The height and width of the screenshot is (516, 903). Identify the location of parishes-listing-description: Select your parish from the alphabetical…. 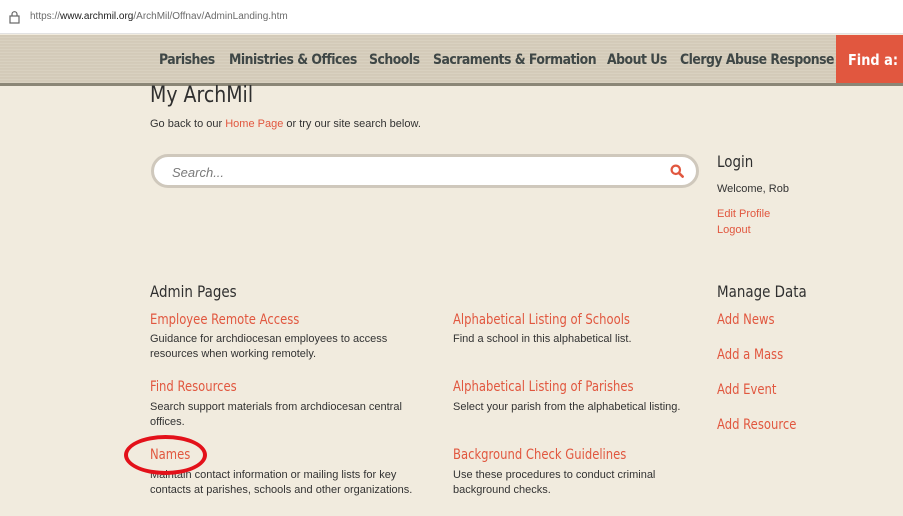
(567, 407).